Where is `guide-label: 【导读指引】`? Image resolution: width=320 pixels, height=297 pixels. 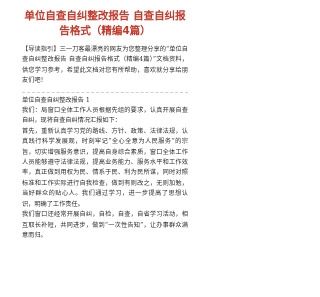 guide-label: 【导读指引】 is located at coordinates (41, 49).